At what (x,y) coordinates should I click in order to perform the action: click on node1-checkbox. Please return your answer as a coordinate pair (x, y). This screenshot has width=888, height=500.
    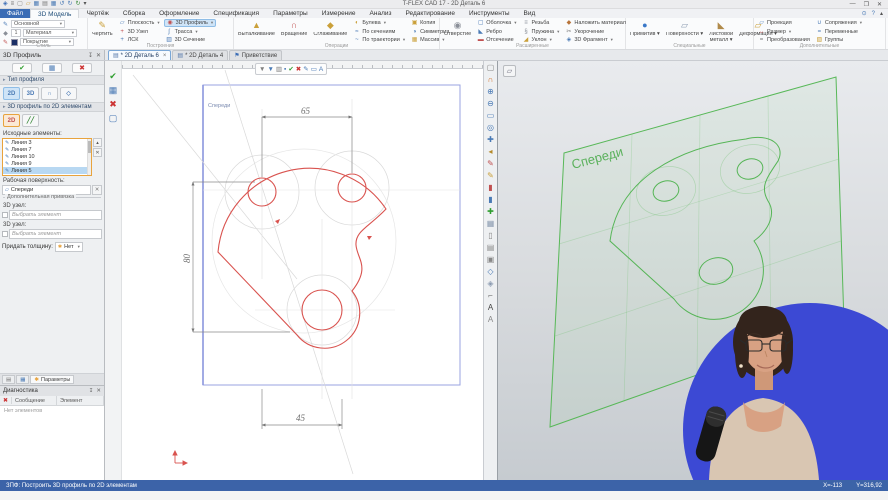
    Looking at the image, I should click on (5, 215).